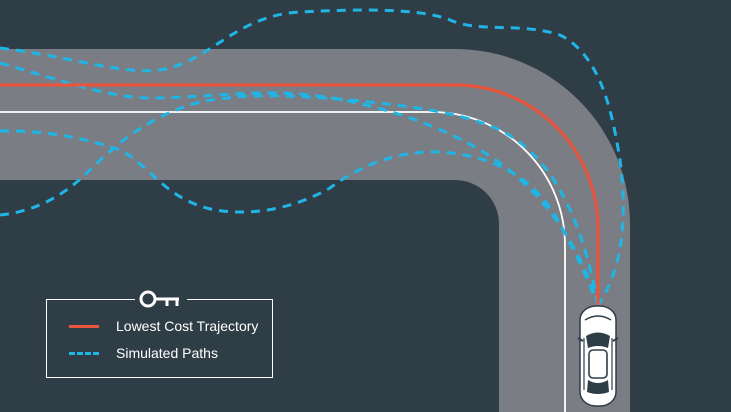  I want to click on legend-item-lowest-cost: Lowest Cost Trajectory, so click(163, 326).